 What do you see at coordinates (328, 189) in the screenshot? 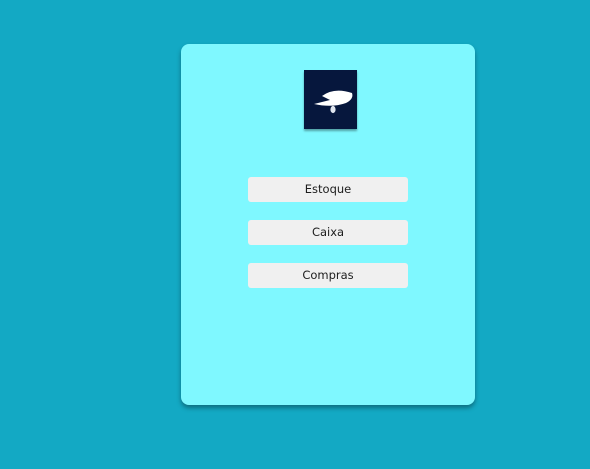
I see `estoque-button: Estoque` at bounding box center [328, 189].